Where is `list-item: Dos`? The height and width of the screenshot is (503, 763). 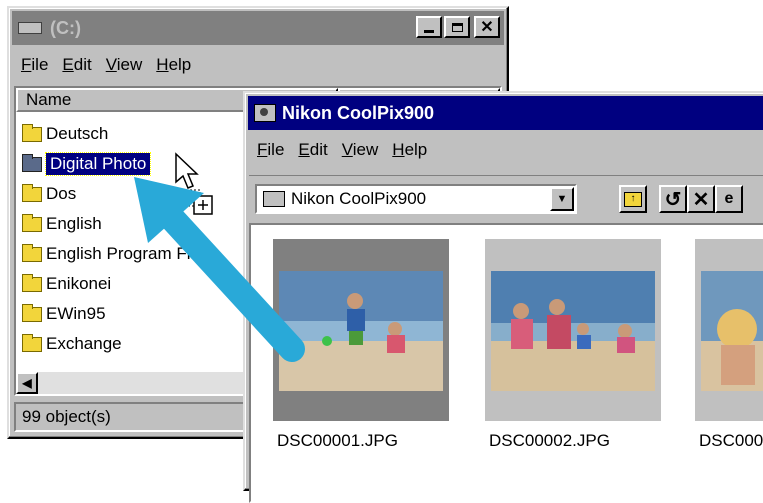
list-item: Dos is located at coordinates (49, 194).